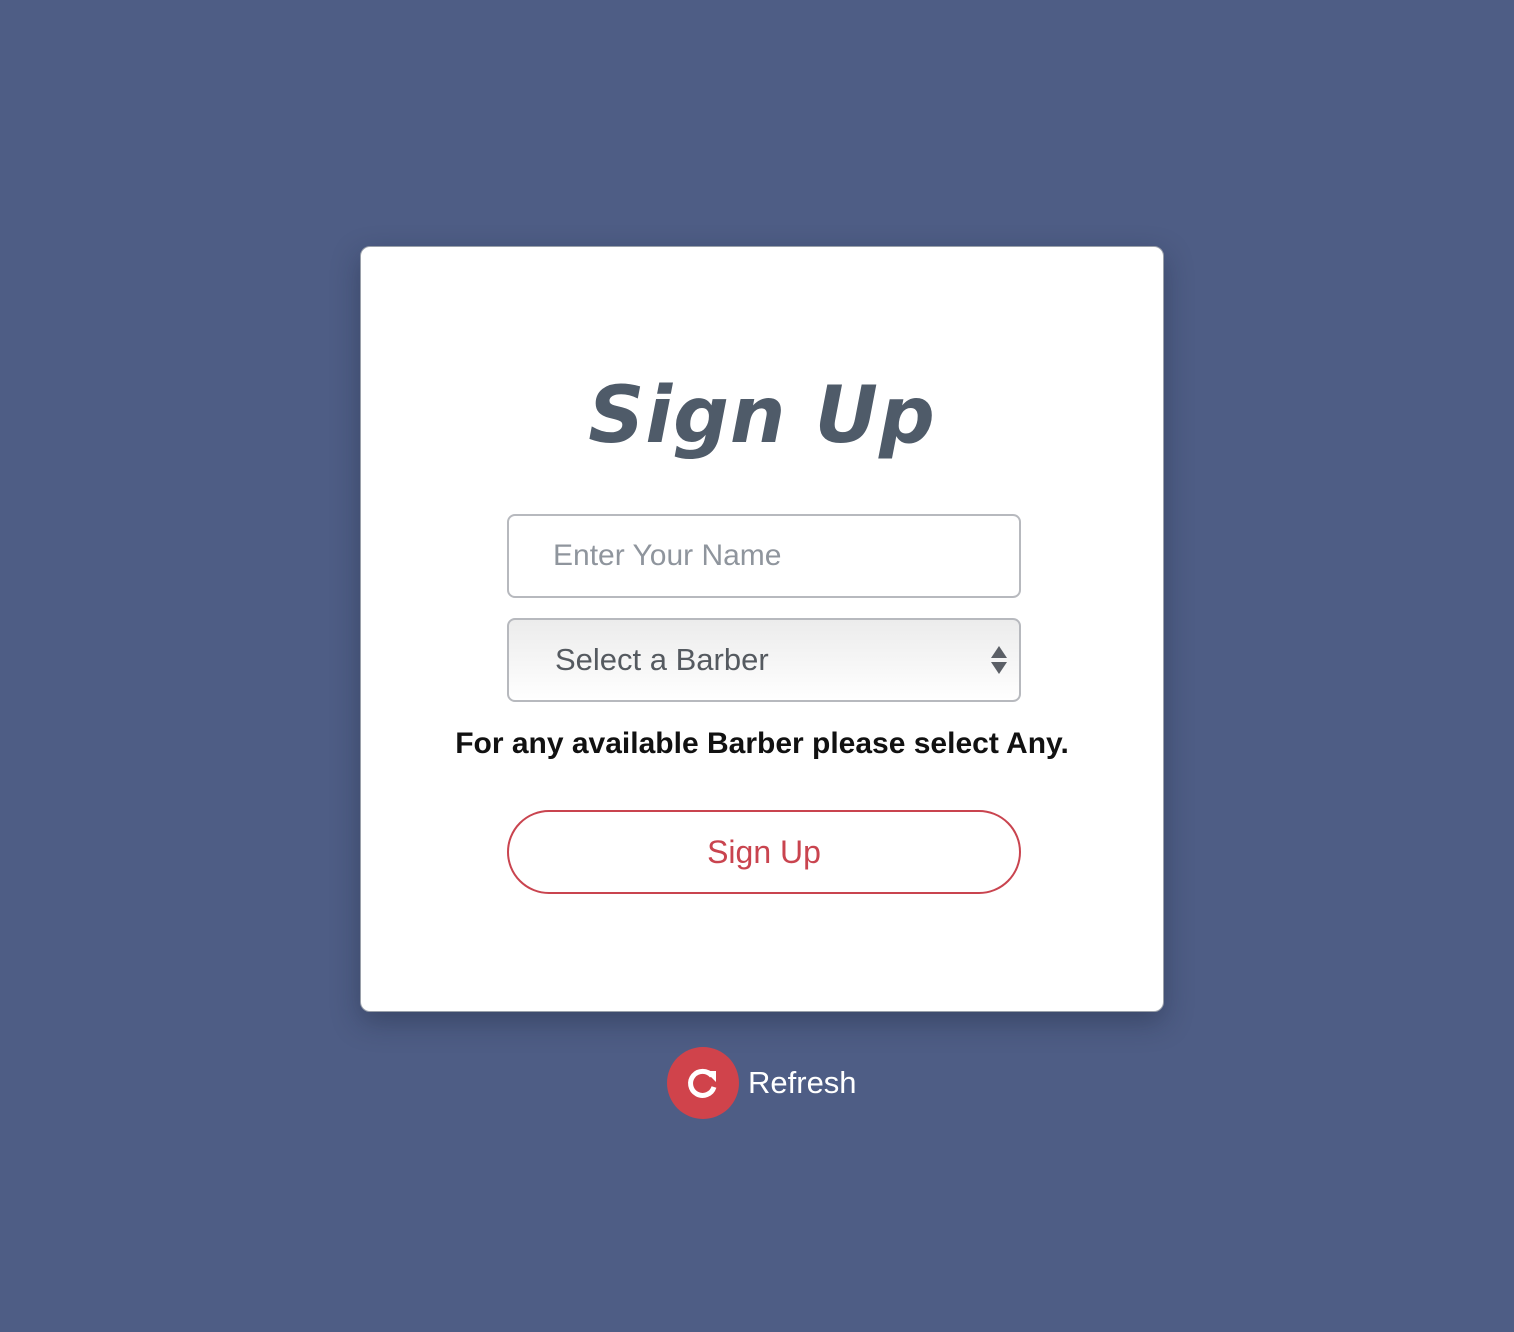 The width and height of the screenshot is (1514, 1332). Describe the element at coordinates (764, 556) in the screenshot. I see `name-input` at that location.